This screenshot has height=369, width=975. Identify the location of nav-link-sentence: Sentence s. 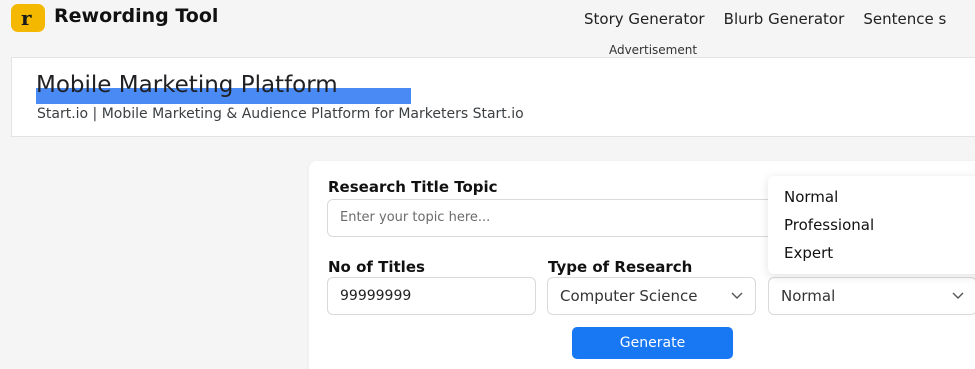
(904, 19).